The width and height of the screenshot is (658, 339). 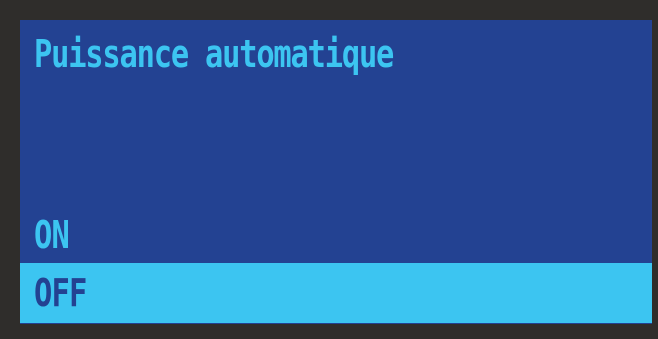 I want to click on option-on-label: ON, so click(x=52, y=235).